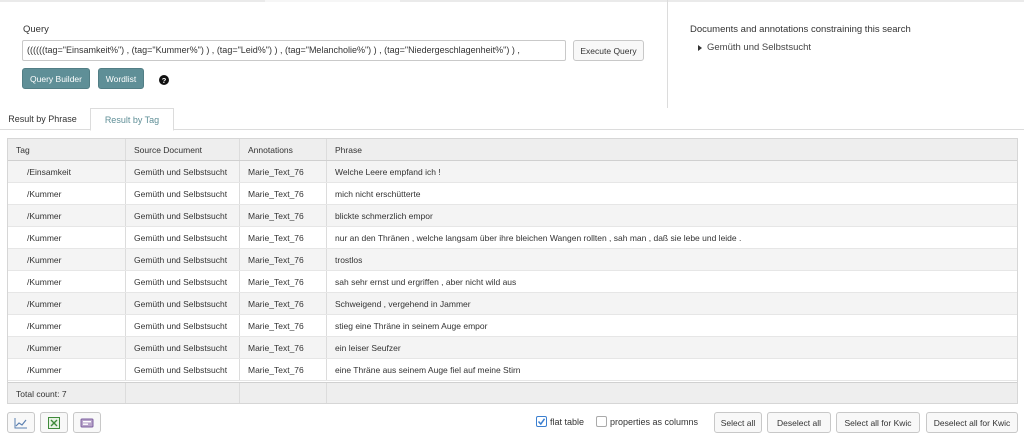 Image resolution: width=1024 pixels, height=438 pixels. Describe the element at coordinates (671, 303) in the screenshot. I see `cell-phrase: Schweigend , vergehend in Jammer` at that location.